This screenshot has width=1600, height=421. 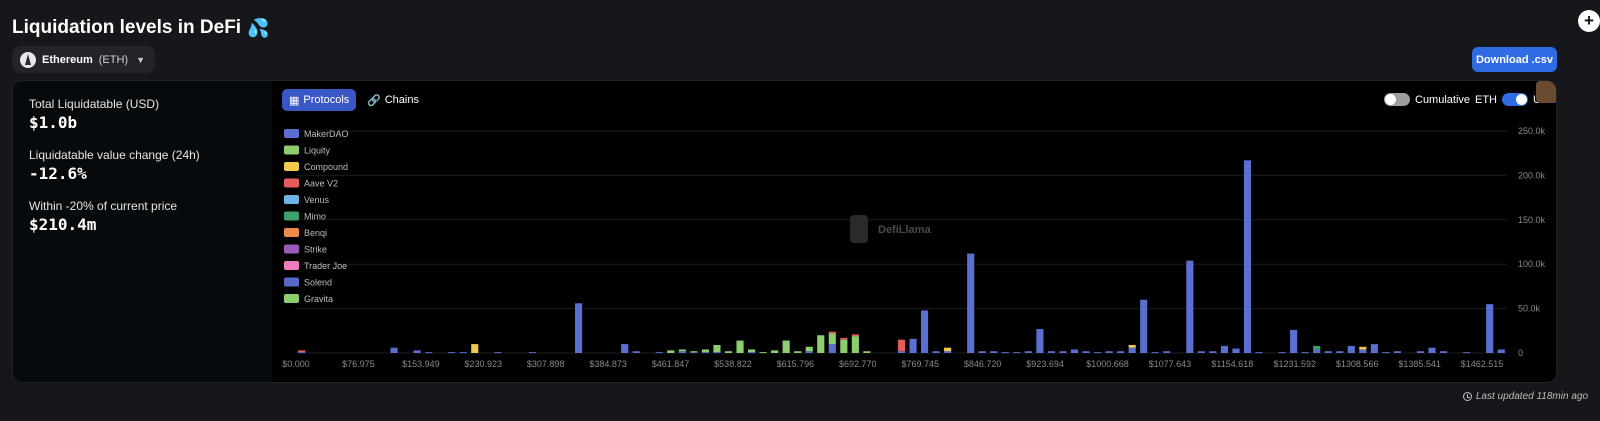 I want to click on y-tick-label: 150.0k, so click(x=1532, y=220).